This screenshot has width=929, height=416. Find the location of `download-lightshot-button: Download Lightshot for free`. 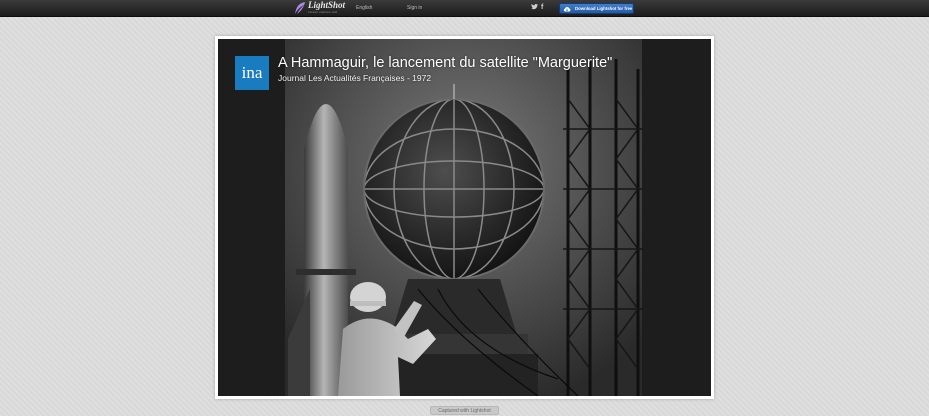

download-lightshot-button: Download Lightshot for free is located at coordinates (596, 8).